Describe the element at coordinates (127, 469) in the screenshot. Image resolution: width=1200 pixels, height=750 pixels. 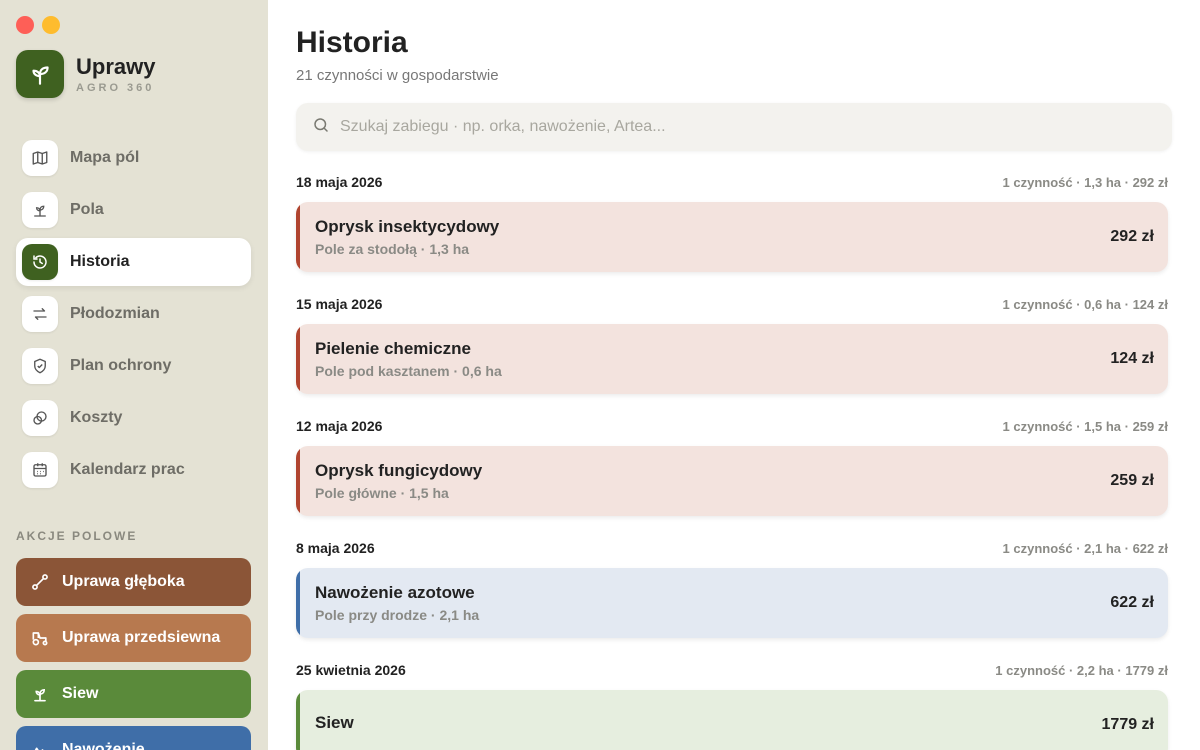
I see `sidebar-item-label: Kalendarz prac` at that location.